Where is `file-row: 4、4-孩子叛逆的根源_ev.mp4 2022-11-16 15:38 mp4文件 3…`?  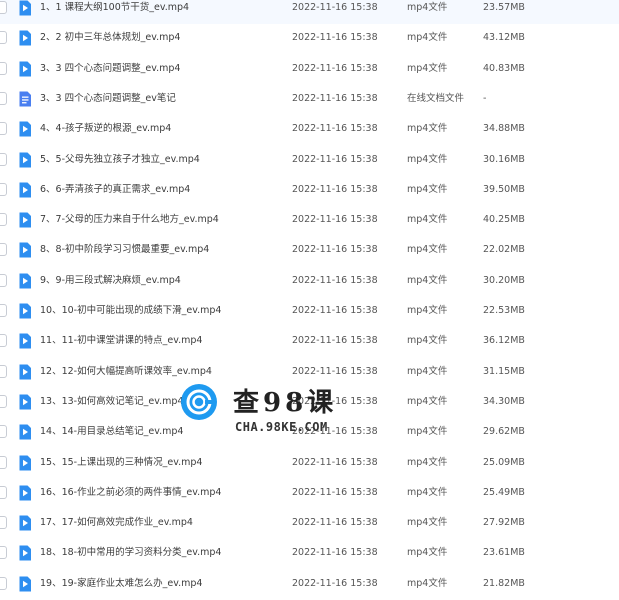
file-row: 4、4-孩子叛逆的根源_ev.mp4 2022-11-16 15:38 mp4文件 3… is located at coordinates (309, 130).